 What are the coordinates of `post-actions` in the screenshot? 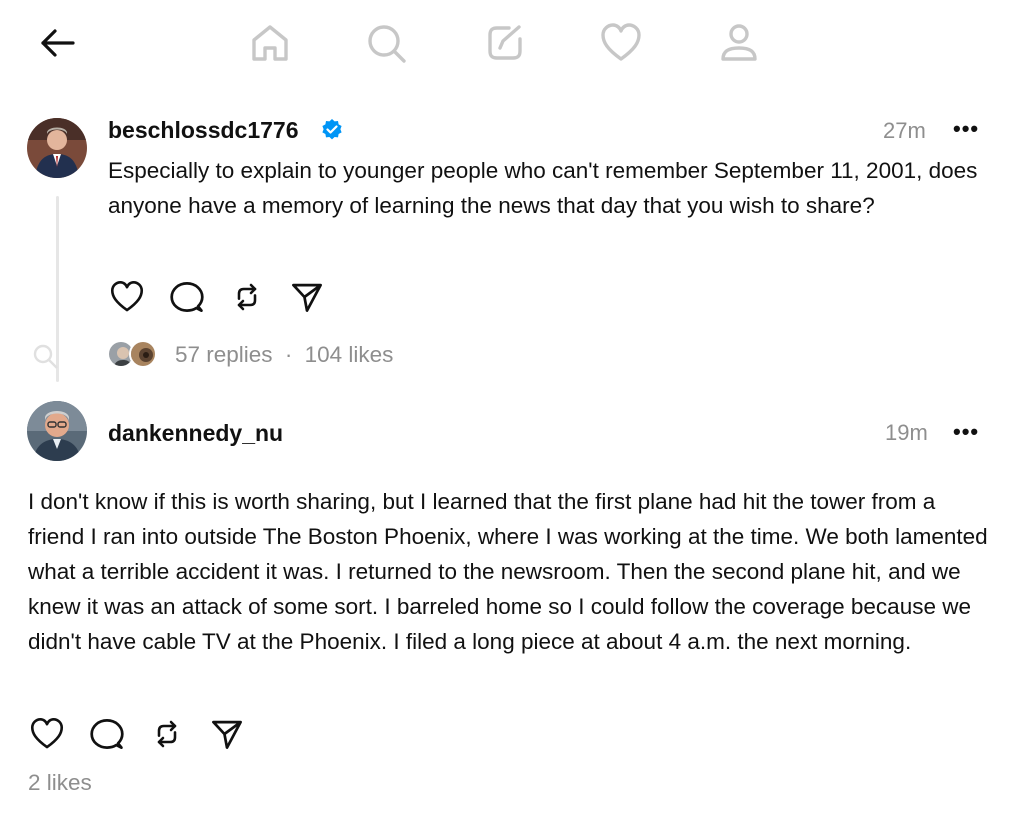 It's located at (217, 297).